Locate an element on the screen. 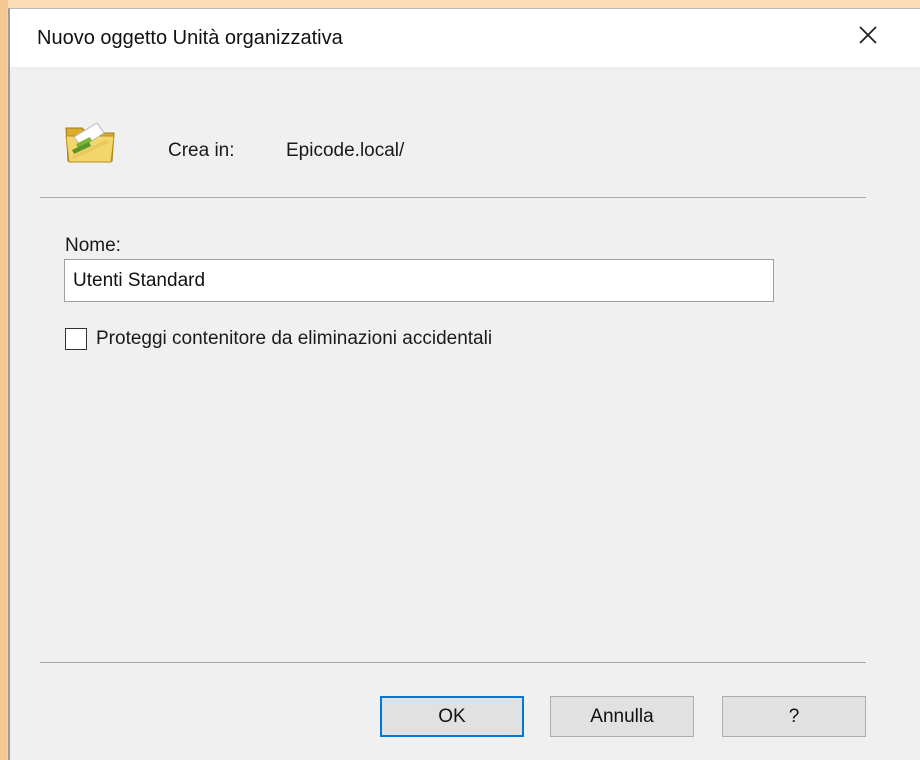  create-in-label: Crea in: is located at coordinates (201, 150).